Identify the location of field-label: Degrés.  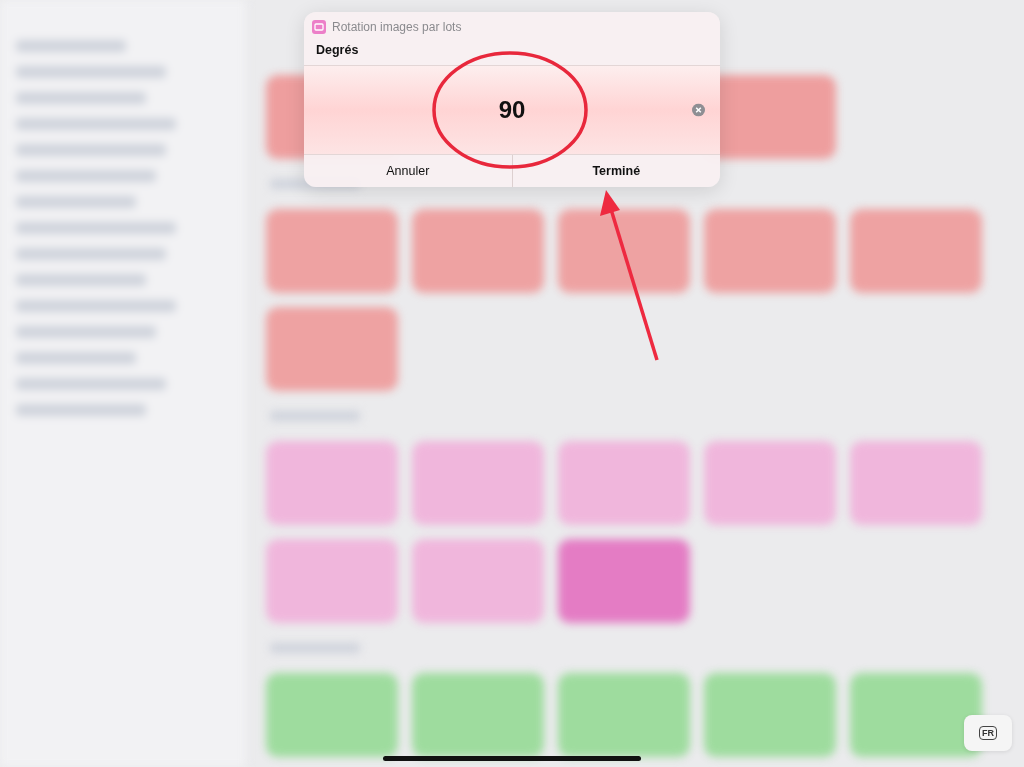
(337, 50).